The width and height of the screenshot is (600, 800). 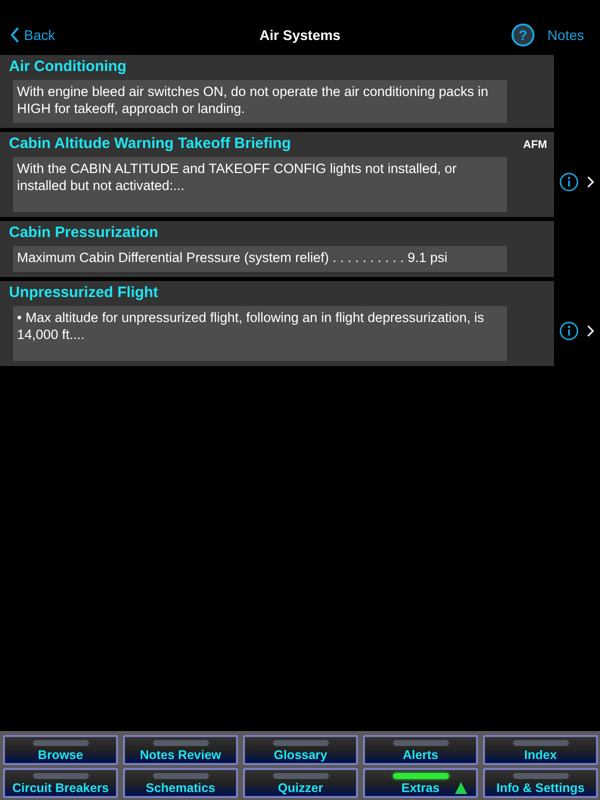 I want to click on screen-title: Air Systems, so click(x=300, y=35).